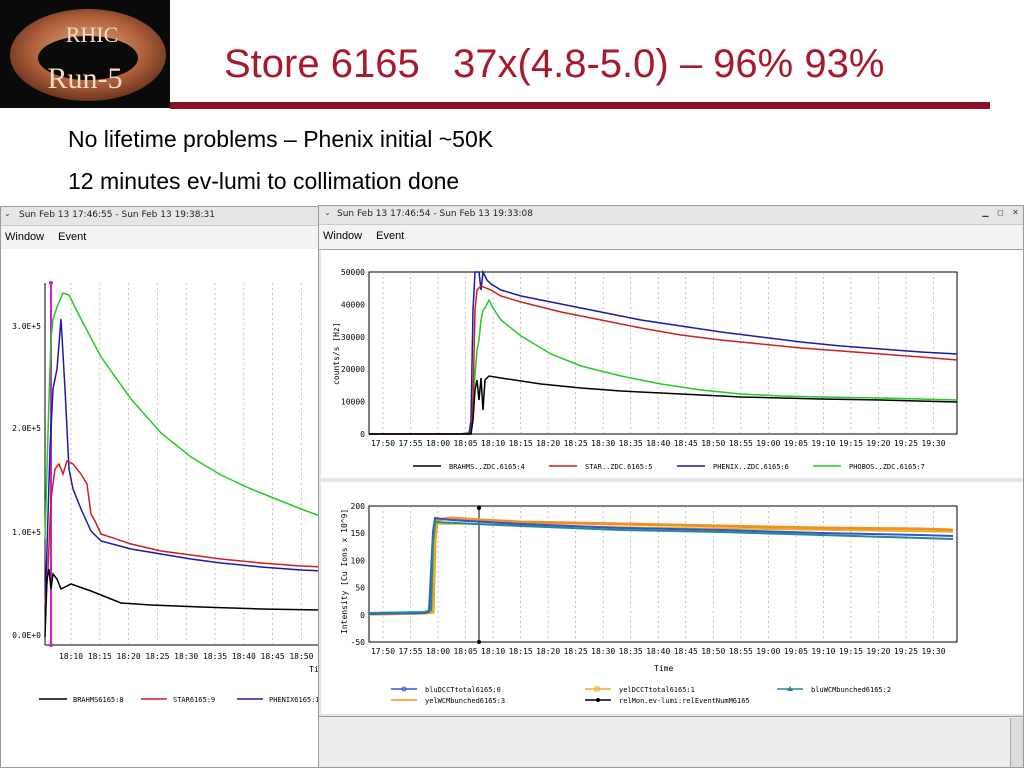 Image resolution: width=1024 pixels, height=768 pixels. What do you see at coordinates (751, 467) in the screenshot?
I see `legend-phenix: PHENIX..ZDC.6165:6` at bounding box center [751, 467].